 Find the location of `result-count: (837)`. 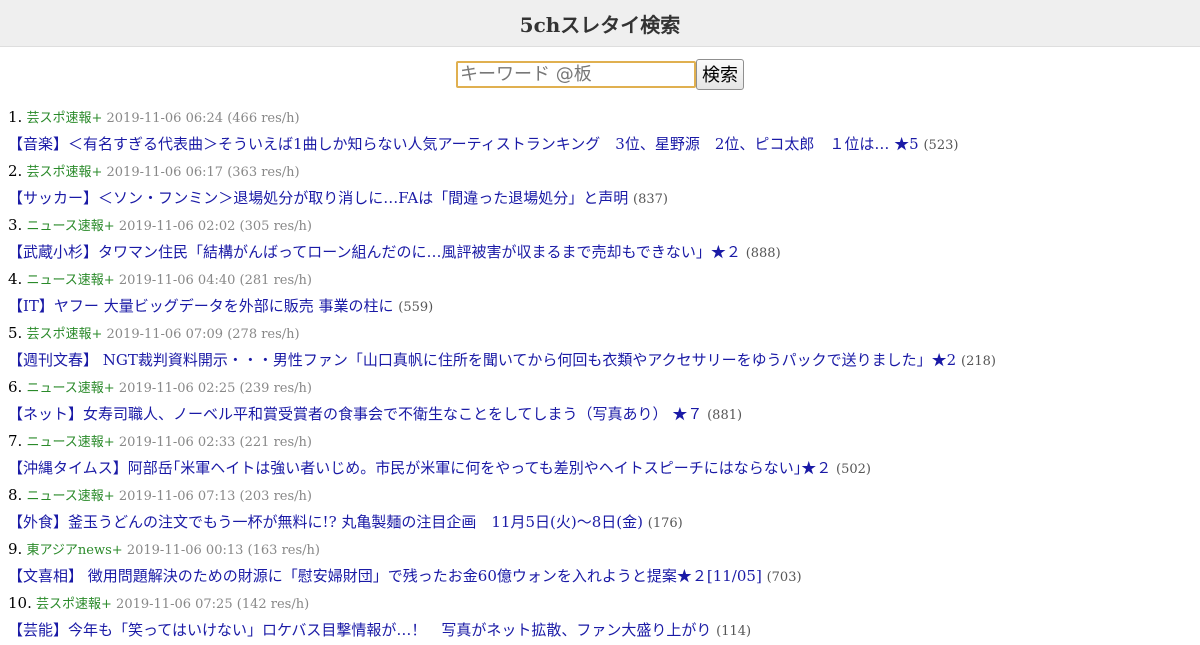

result-count: (837) is located at coordinates (650, 199).